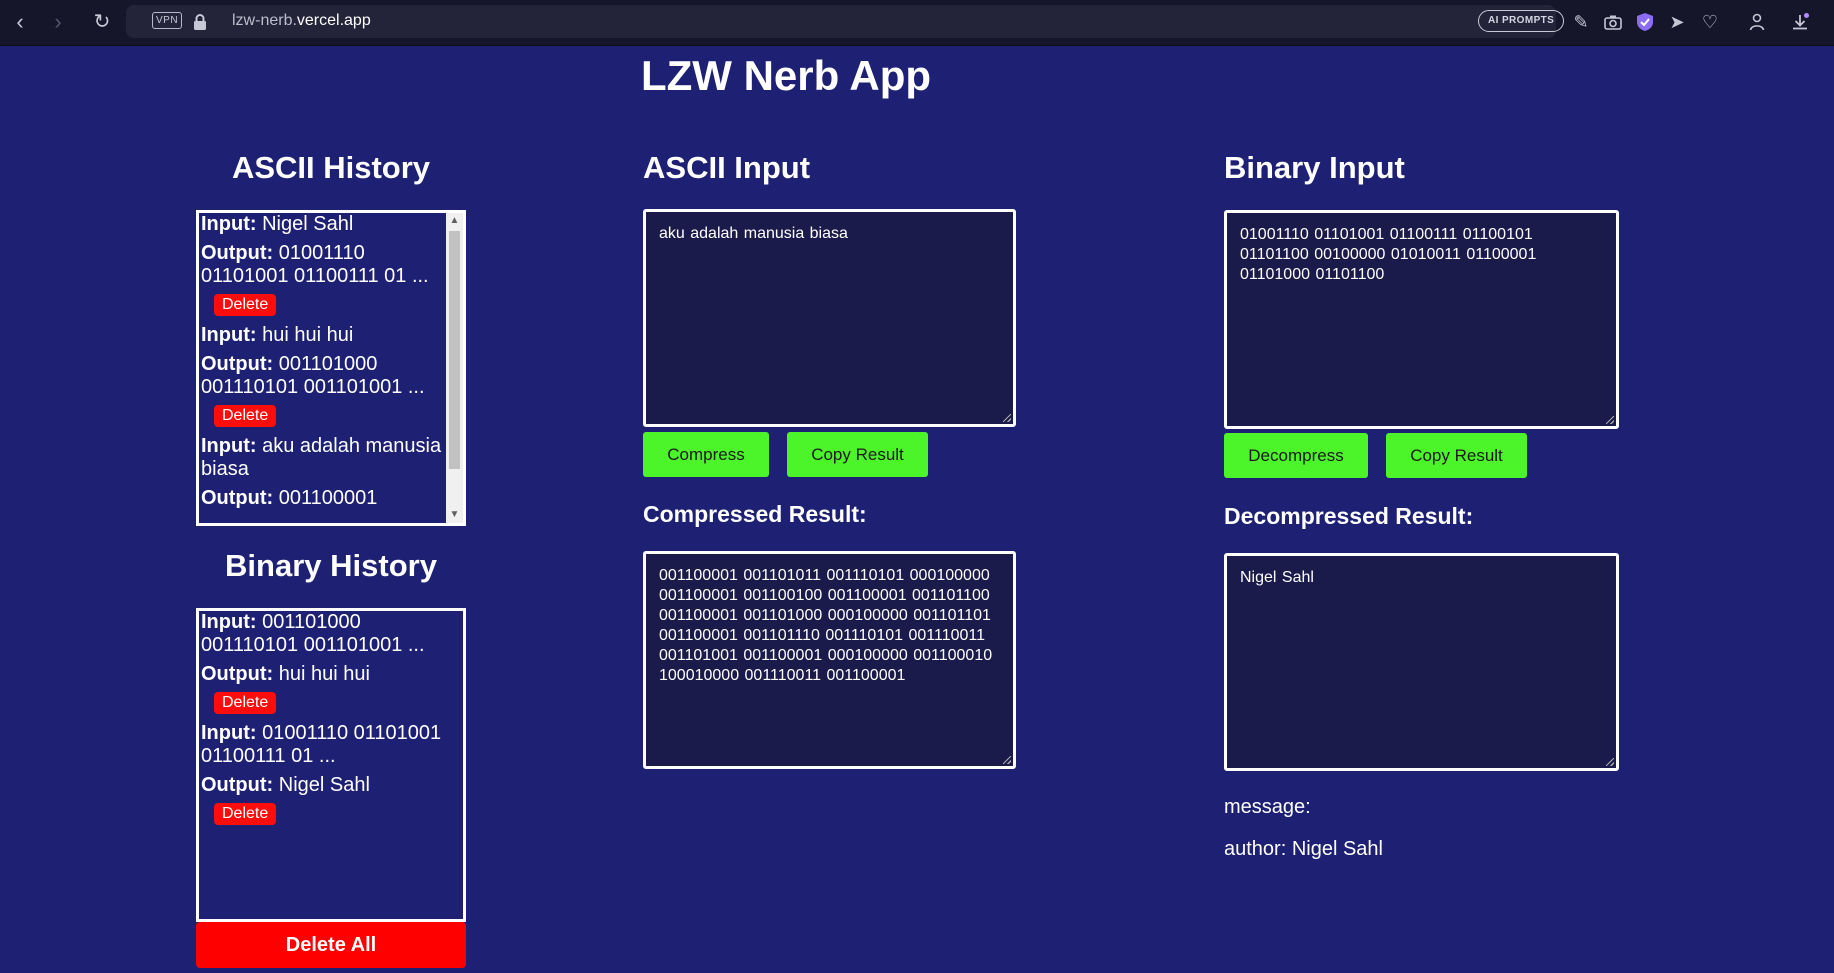 Image resolution: width=1834 pixels, height=973 pixels. What do you see at coordinates (102, 22) in the screenshot?
I see `reload-icon: ↻` at bounding box center [102, 22].